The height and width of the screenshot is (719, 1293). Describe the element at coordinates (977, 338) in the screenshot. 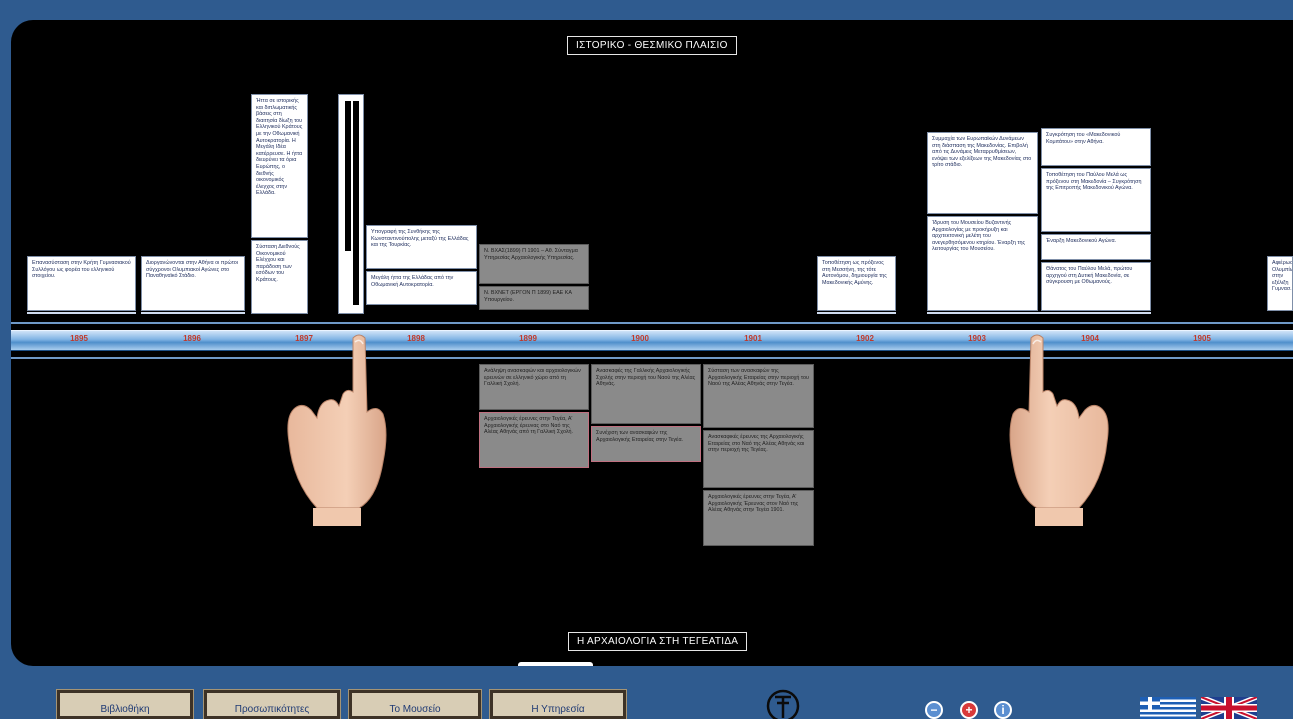

I see `year-label: 1903` at that location.